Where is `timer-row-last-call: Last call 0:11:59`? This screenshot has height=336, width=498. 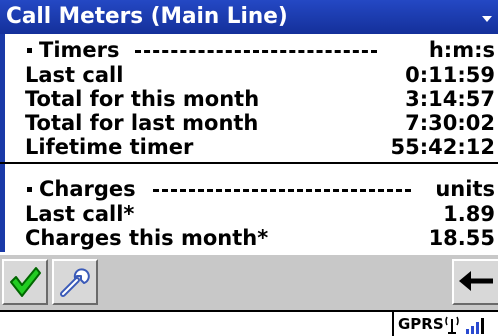
timer-row-last-call: Last call 0:11:59 is located at coordinates (260, 75).